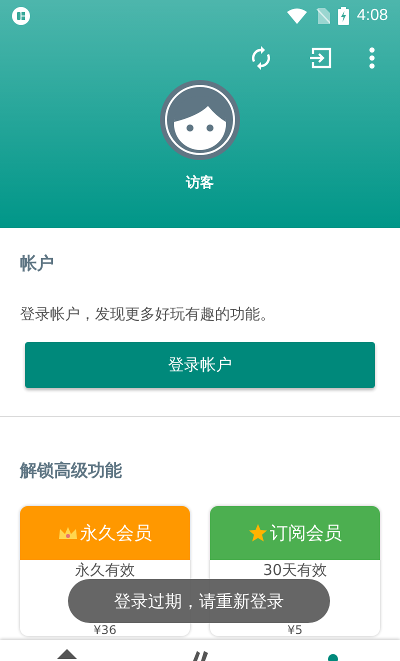 The width and height of the screenshot is (400, 661). Describe the element at coordinates (343, 16) in the screenshot. I see `battery-charging-icon` at that location.